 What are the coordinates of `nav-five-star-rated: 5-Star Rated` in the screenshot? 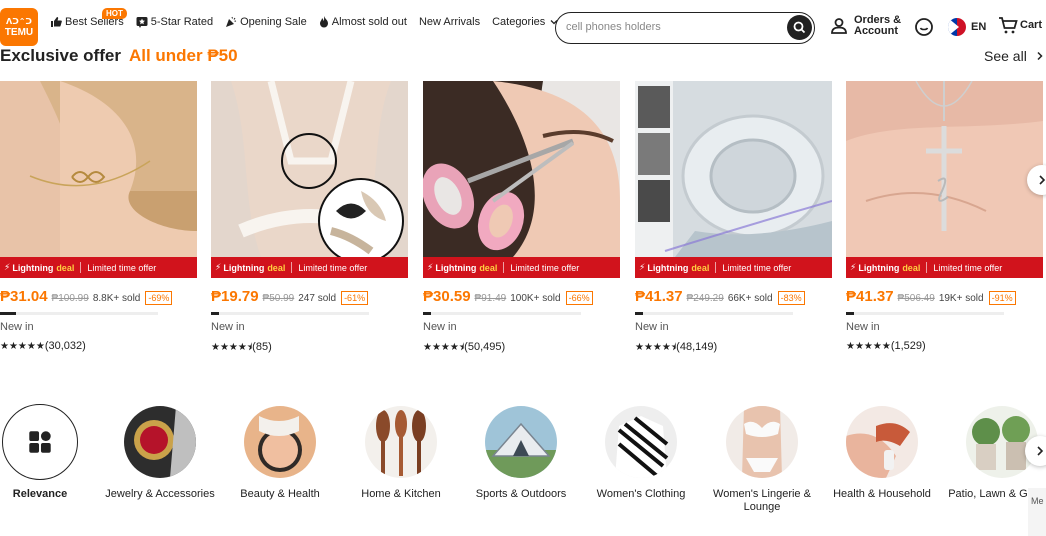 It's located at (174, 22).